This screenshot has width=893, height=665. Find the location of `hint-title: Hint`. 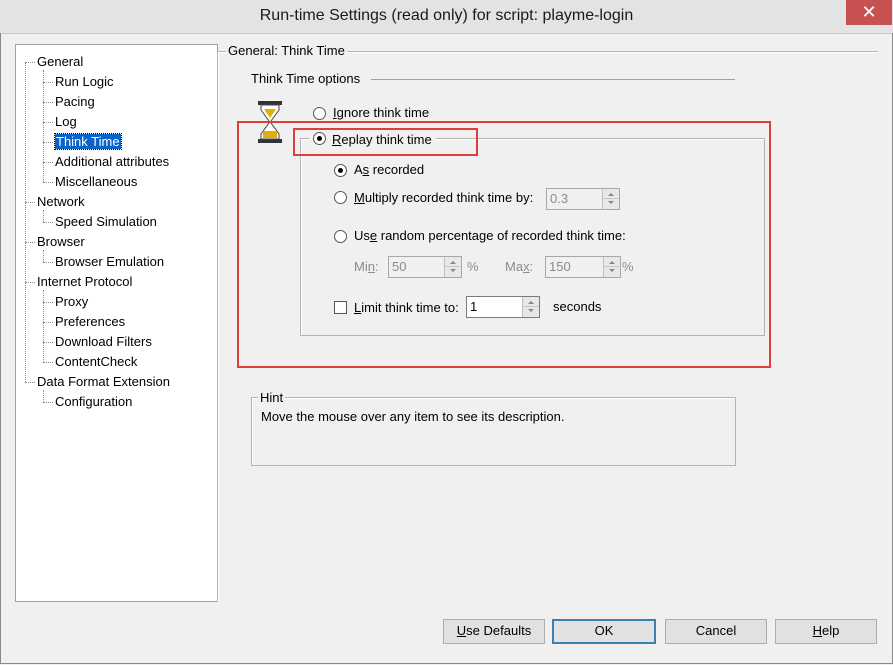

hint-title: Hint is located at coordinates (272, 397).